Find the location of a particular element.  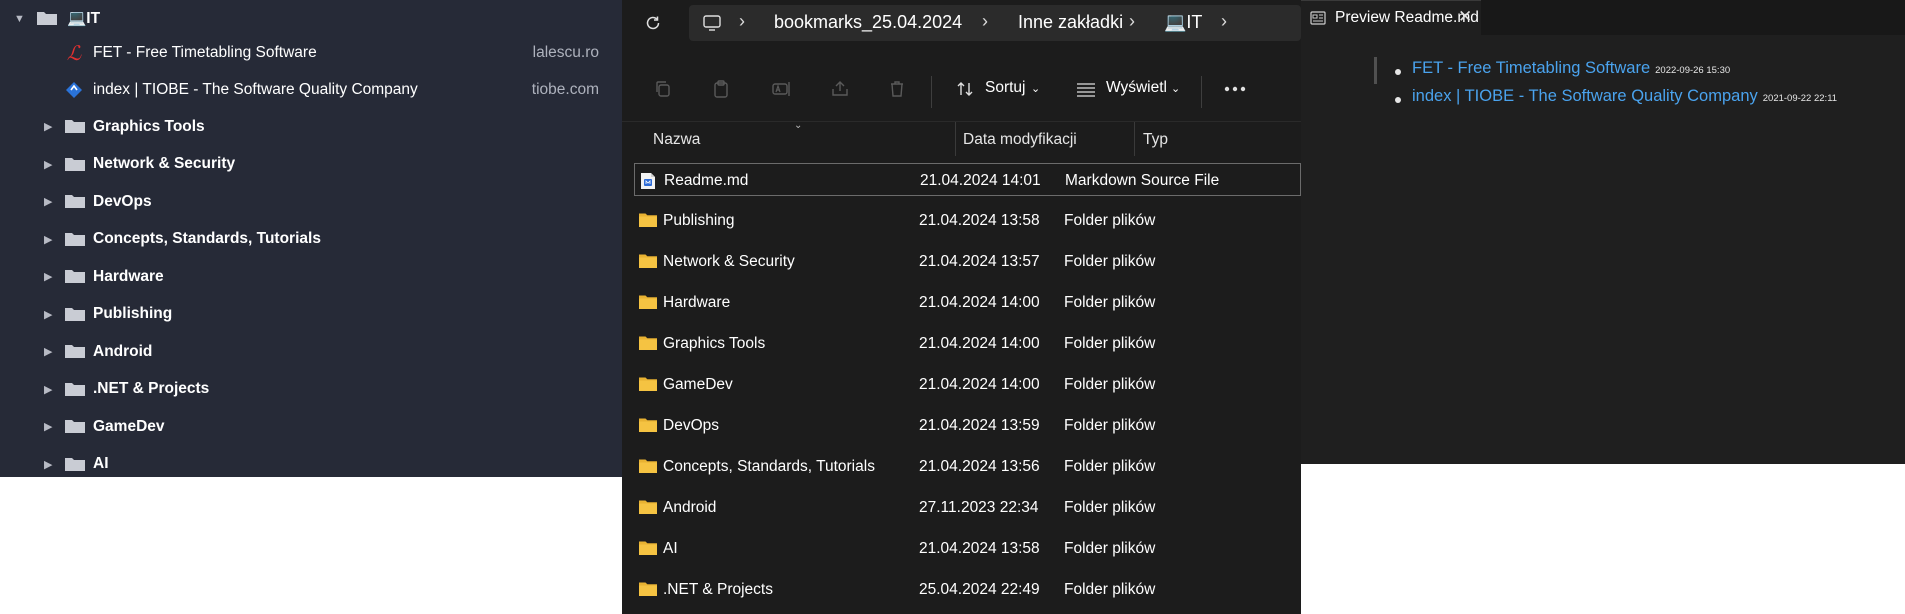

bookmark-folder: ▶ Publishing is located at coordinates (311, 314).